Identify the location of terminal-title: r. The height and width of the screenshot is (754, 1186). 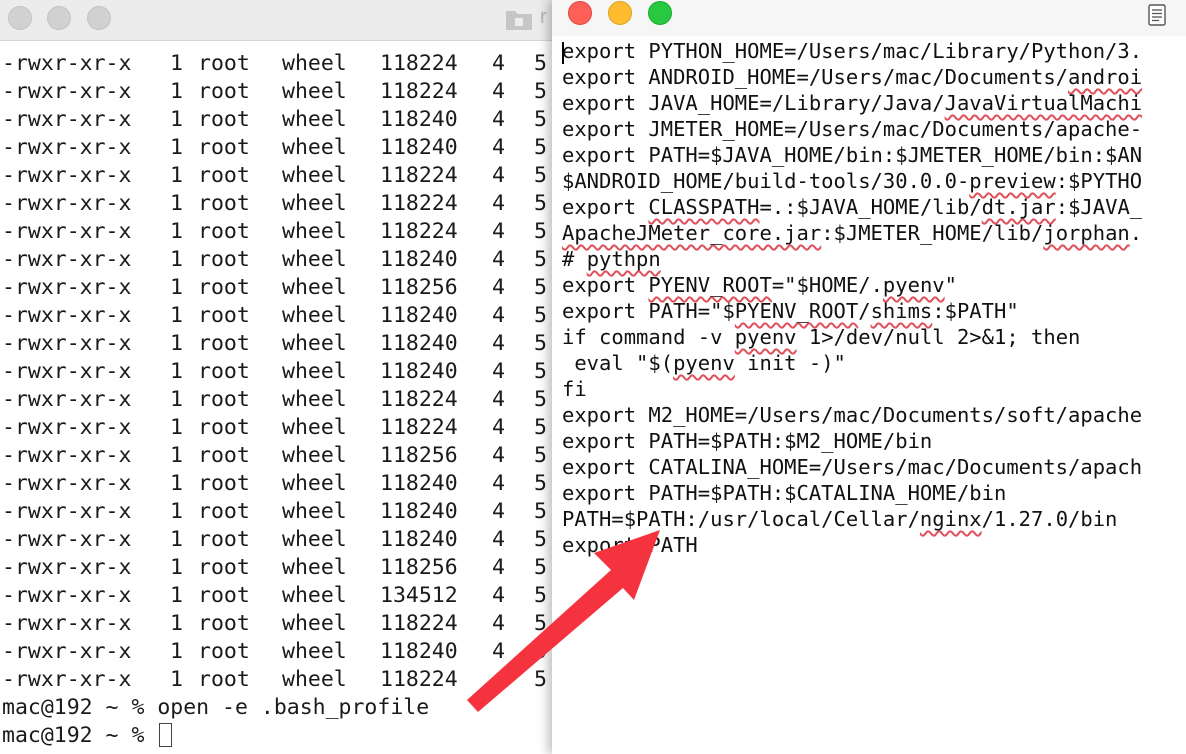
(543, 17).